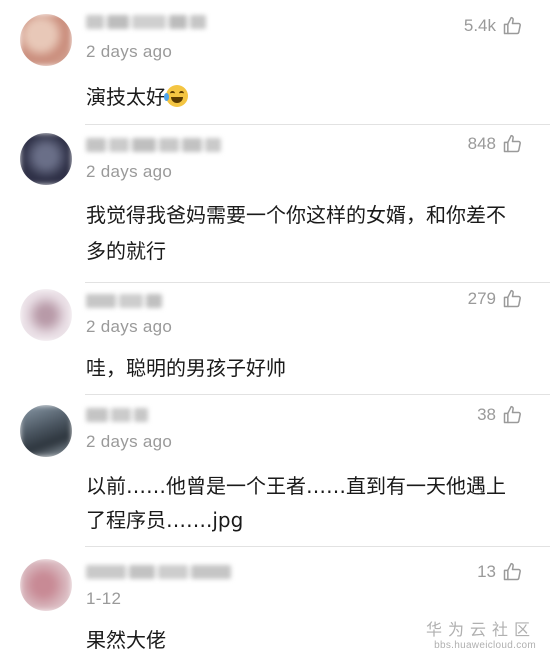 The width and height of the screenshot is (550, 663). I want to click on comment-timestamp: 1-12, so click(104, 598).